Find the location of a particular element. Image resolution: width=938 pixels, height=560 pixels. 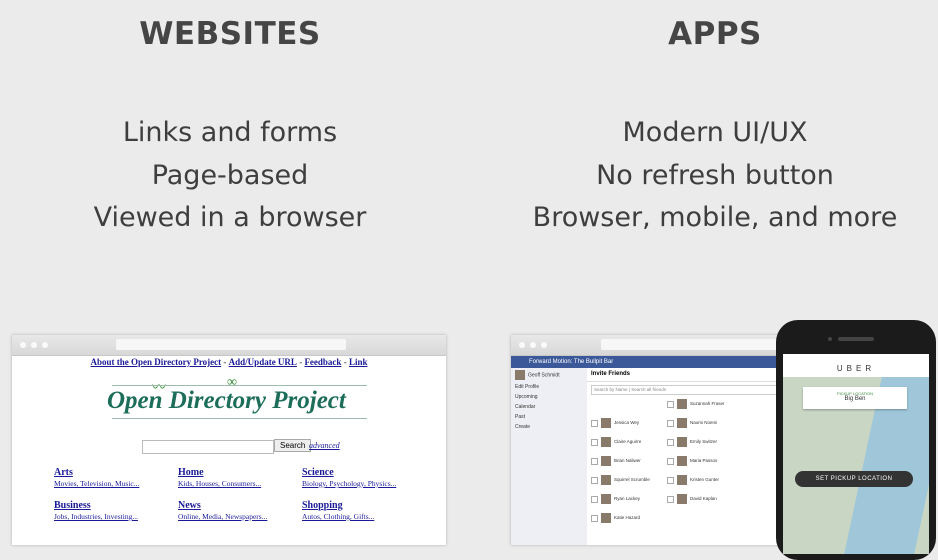

friend-item: Kristen Gunter is located at coordinates (693, 482).